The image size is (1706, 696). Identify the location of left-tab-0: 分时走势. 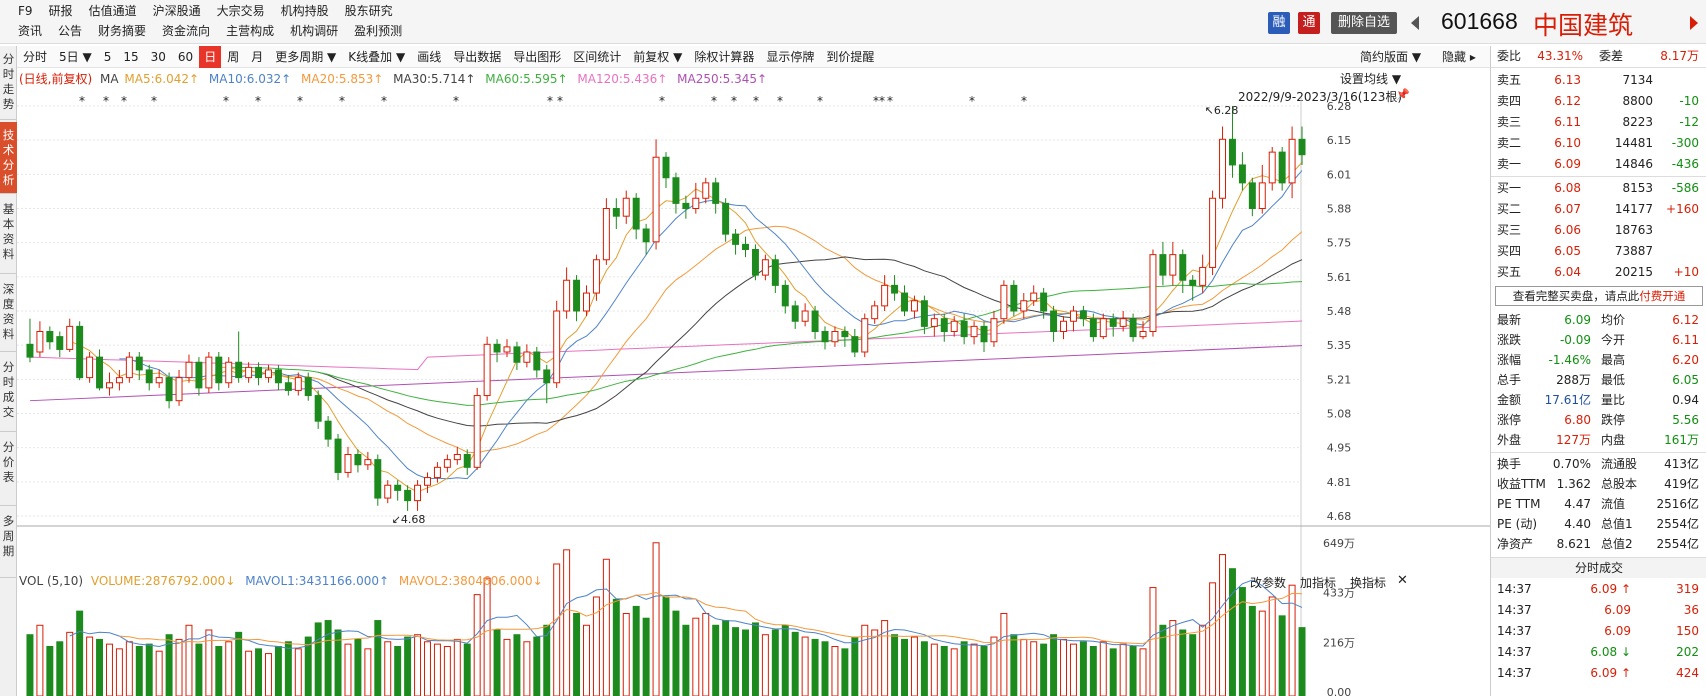
(8, 83).